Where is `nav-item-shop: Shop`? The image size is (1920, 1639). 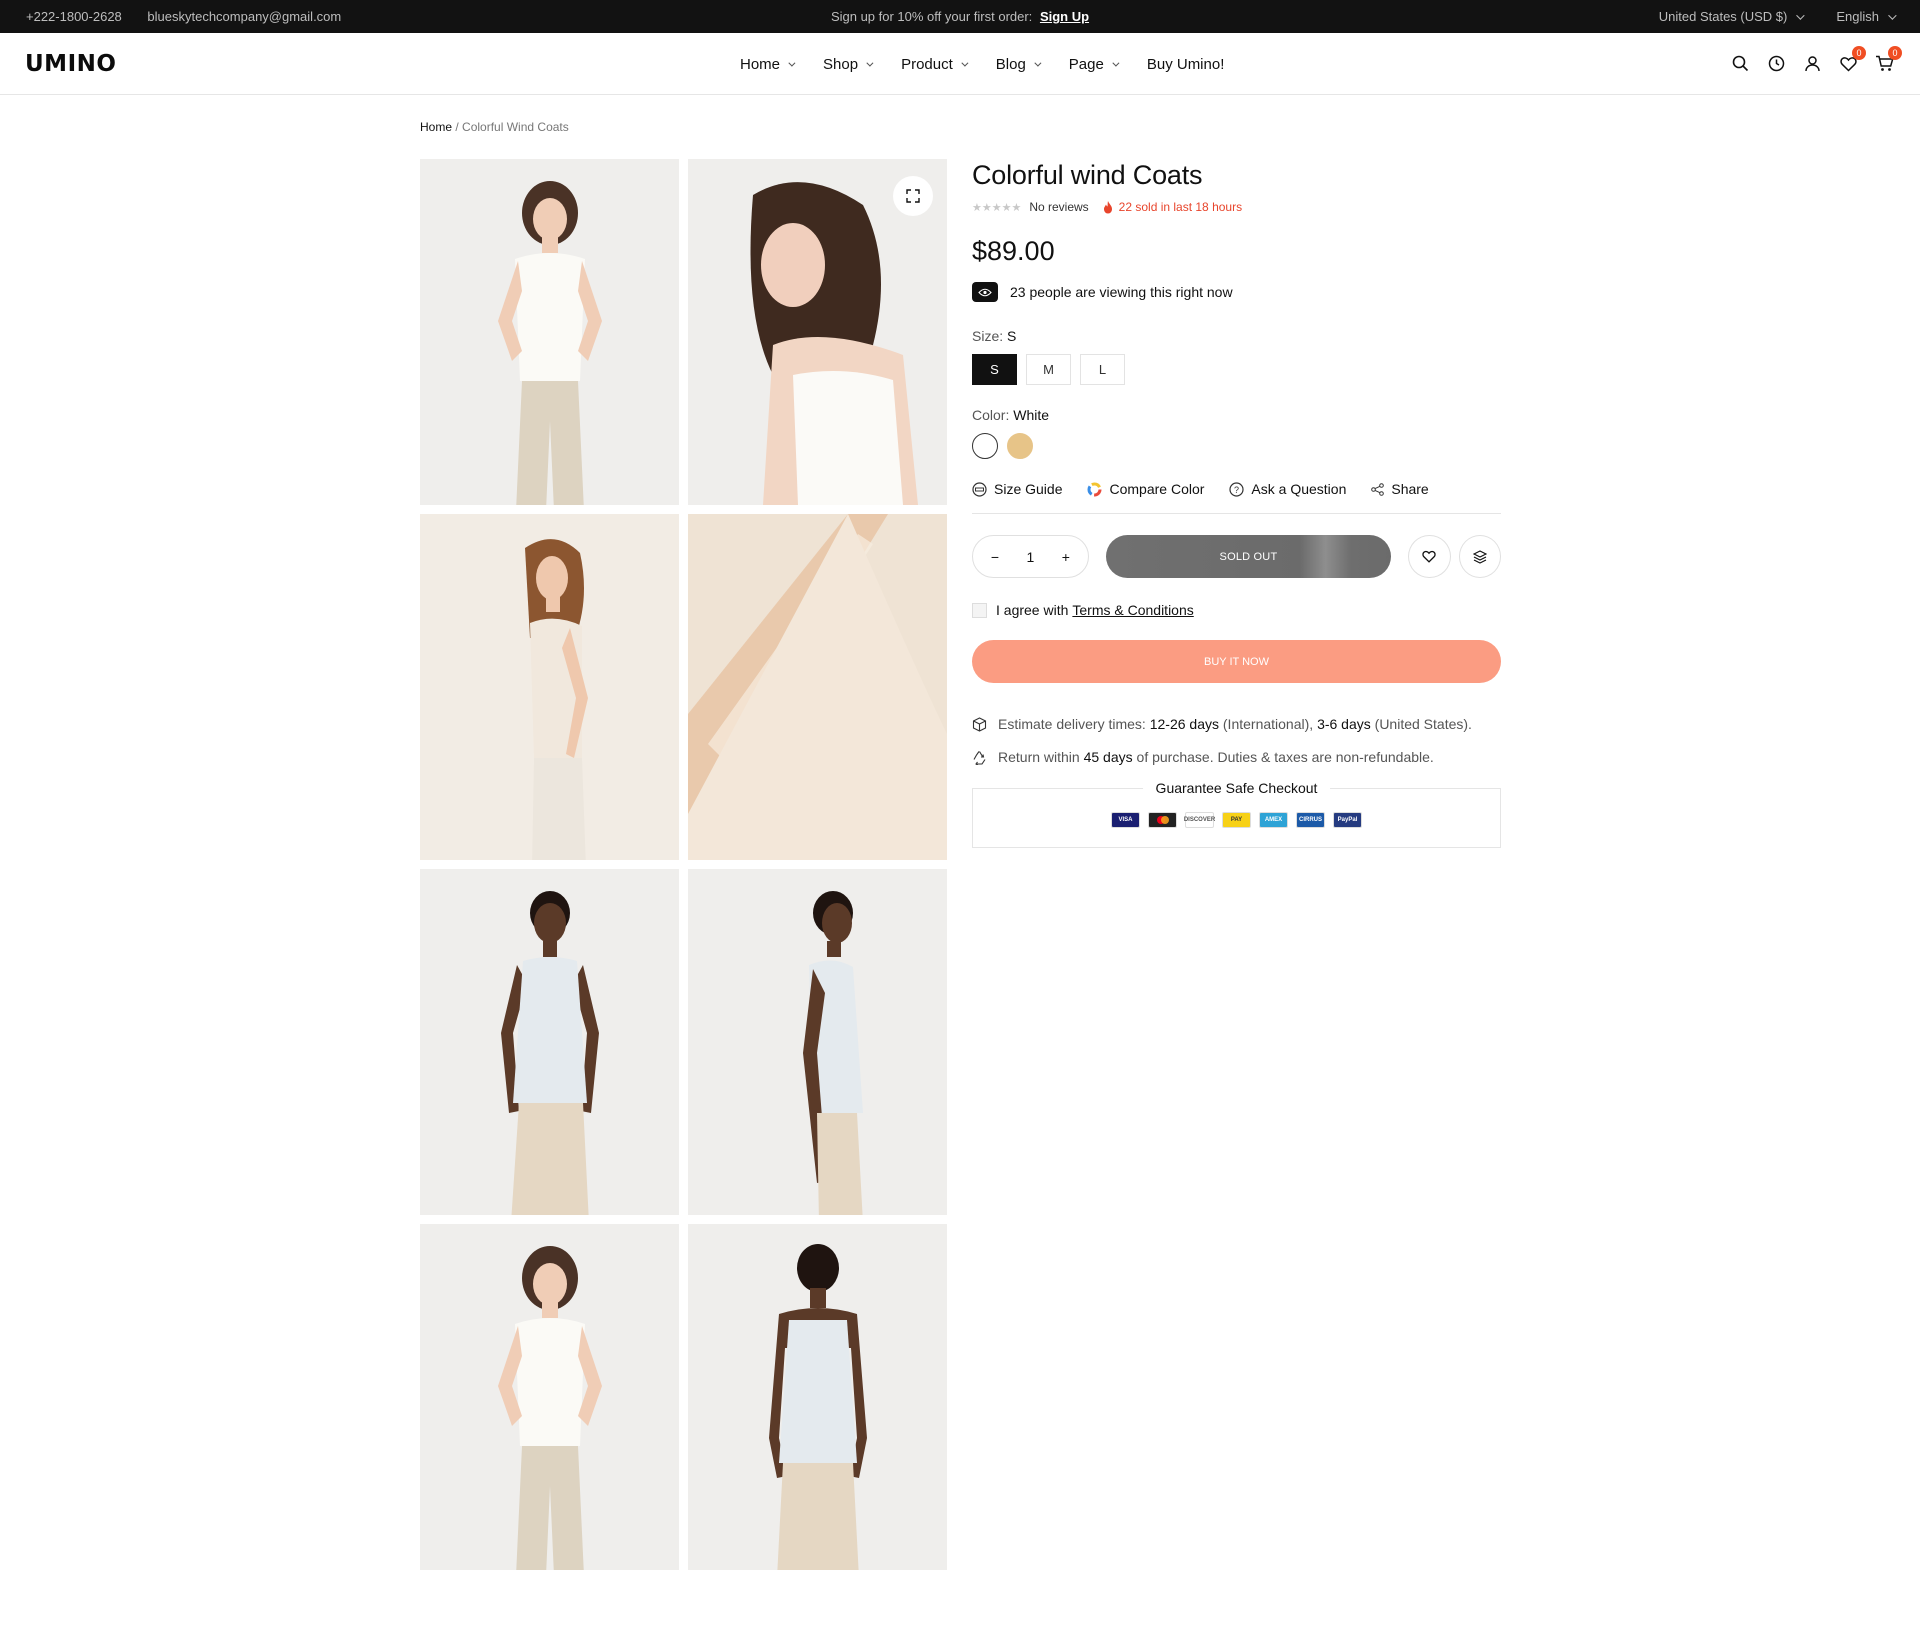 nav-item-shop: Shop is located at coordinates (848, 64).